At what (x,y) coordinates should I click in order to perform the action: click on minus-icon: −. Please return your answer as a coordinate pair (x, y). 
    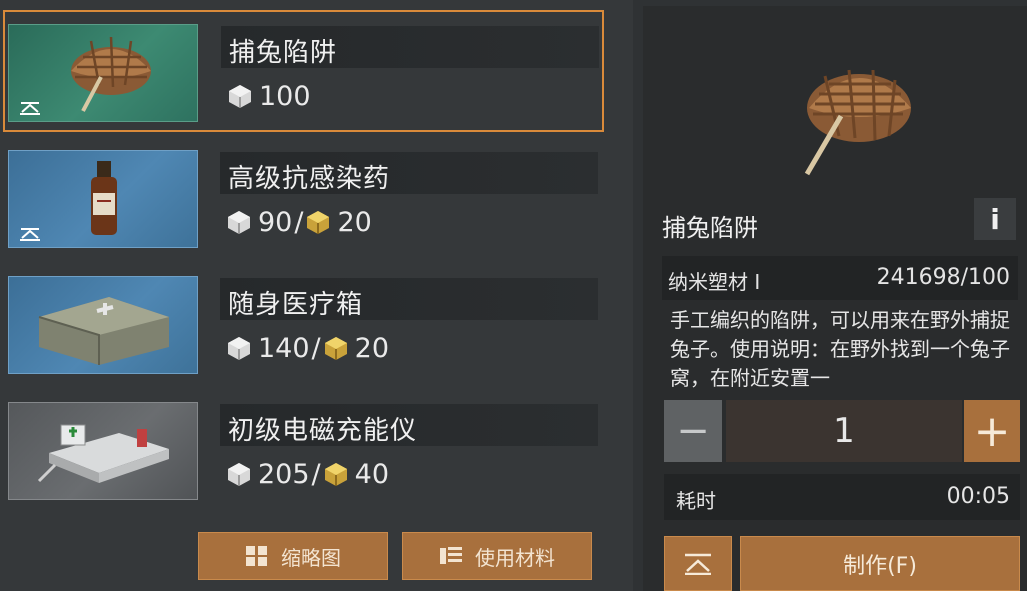
    Looking at the image, I should click on (693, 431).